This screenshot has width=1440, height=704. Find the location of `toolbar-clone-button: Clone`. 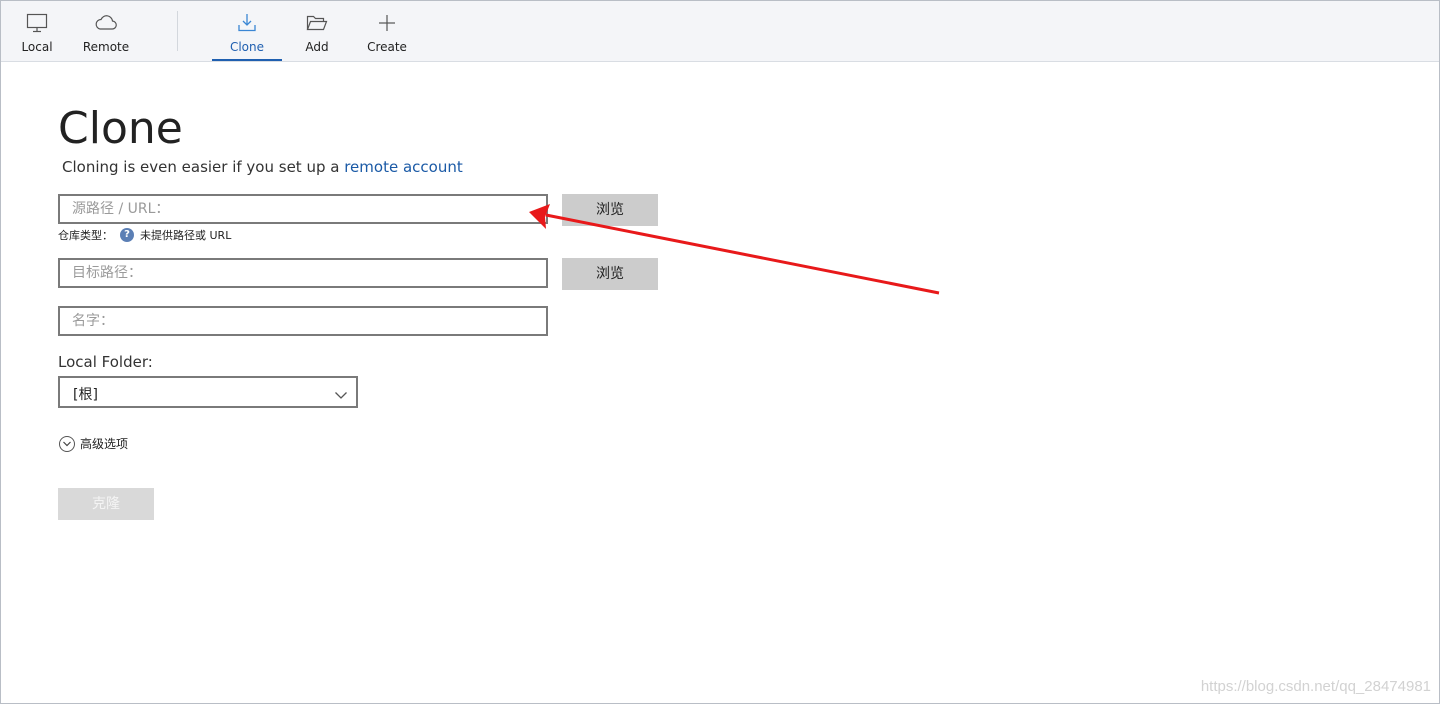

toolbar-clone-button: Clone is located at coordinates (247, 31).